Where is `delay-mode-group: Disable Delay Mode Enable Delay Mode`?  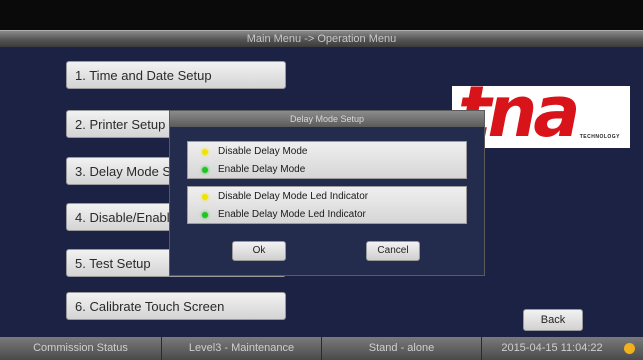 delay-mode-group: Disable Delay Mode Enable Delay Mode is located at coordinates (327, 160).